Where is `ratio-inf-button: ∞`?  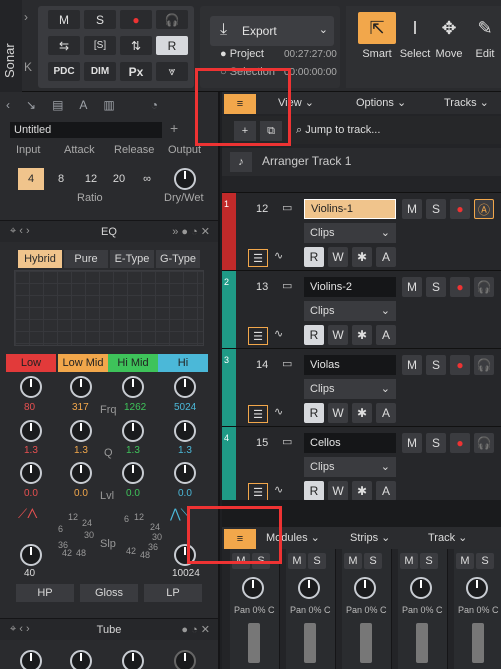 ratio-inf-button: ∞ is located at coordinates (147, 179).